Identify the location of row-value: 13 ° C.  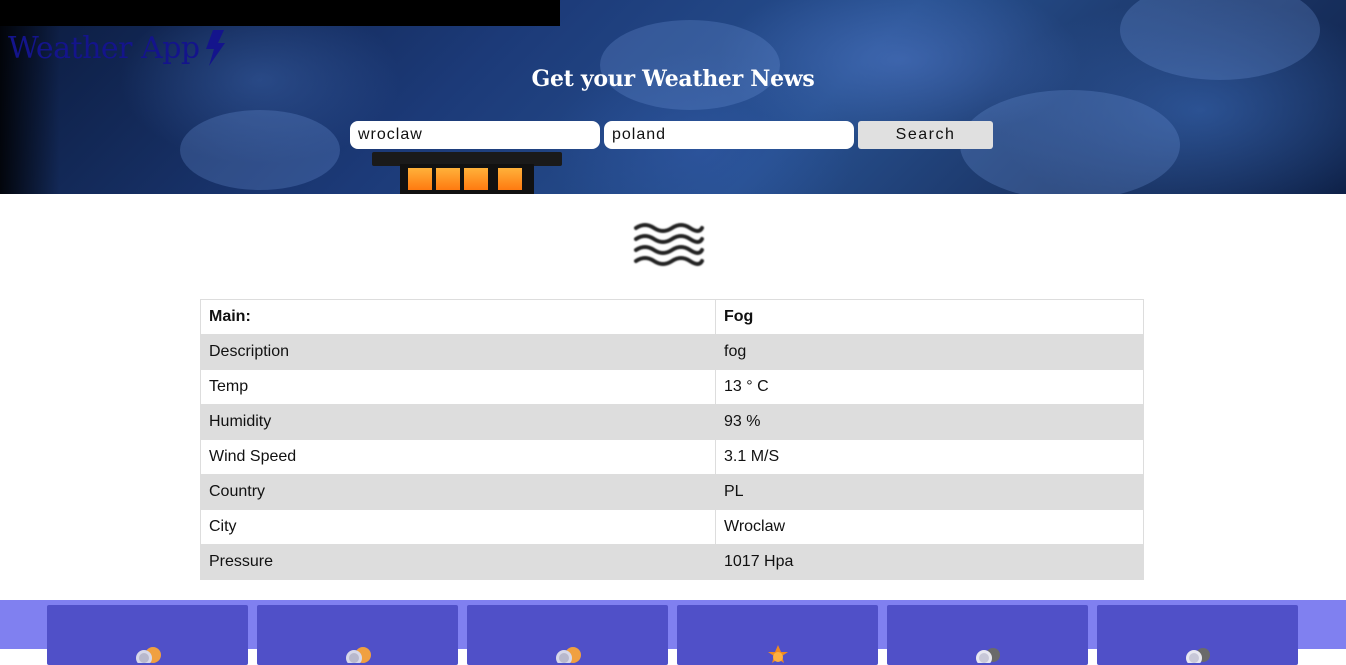
(929, 387).